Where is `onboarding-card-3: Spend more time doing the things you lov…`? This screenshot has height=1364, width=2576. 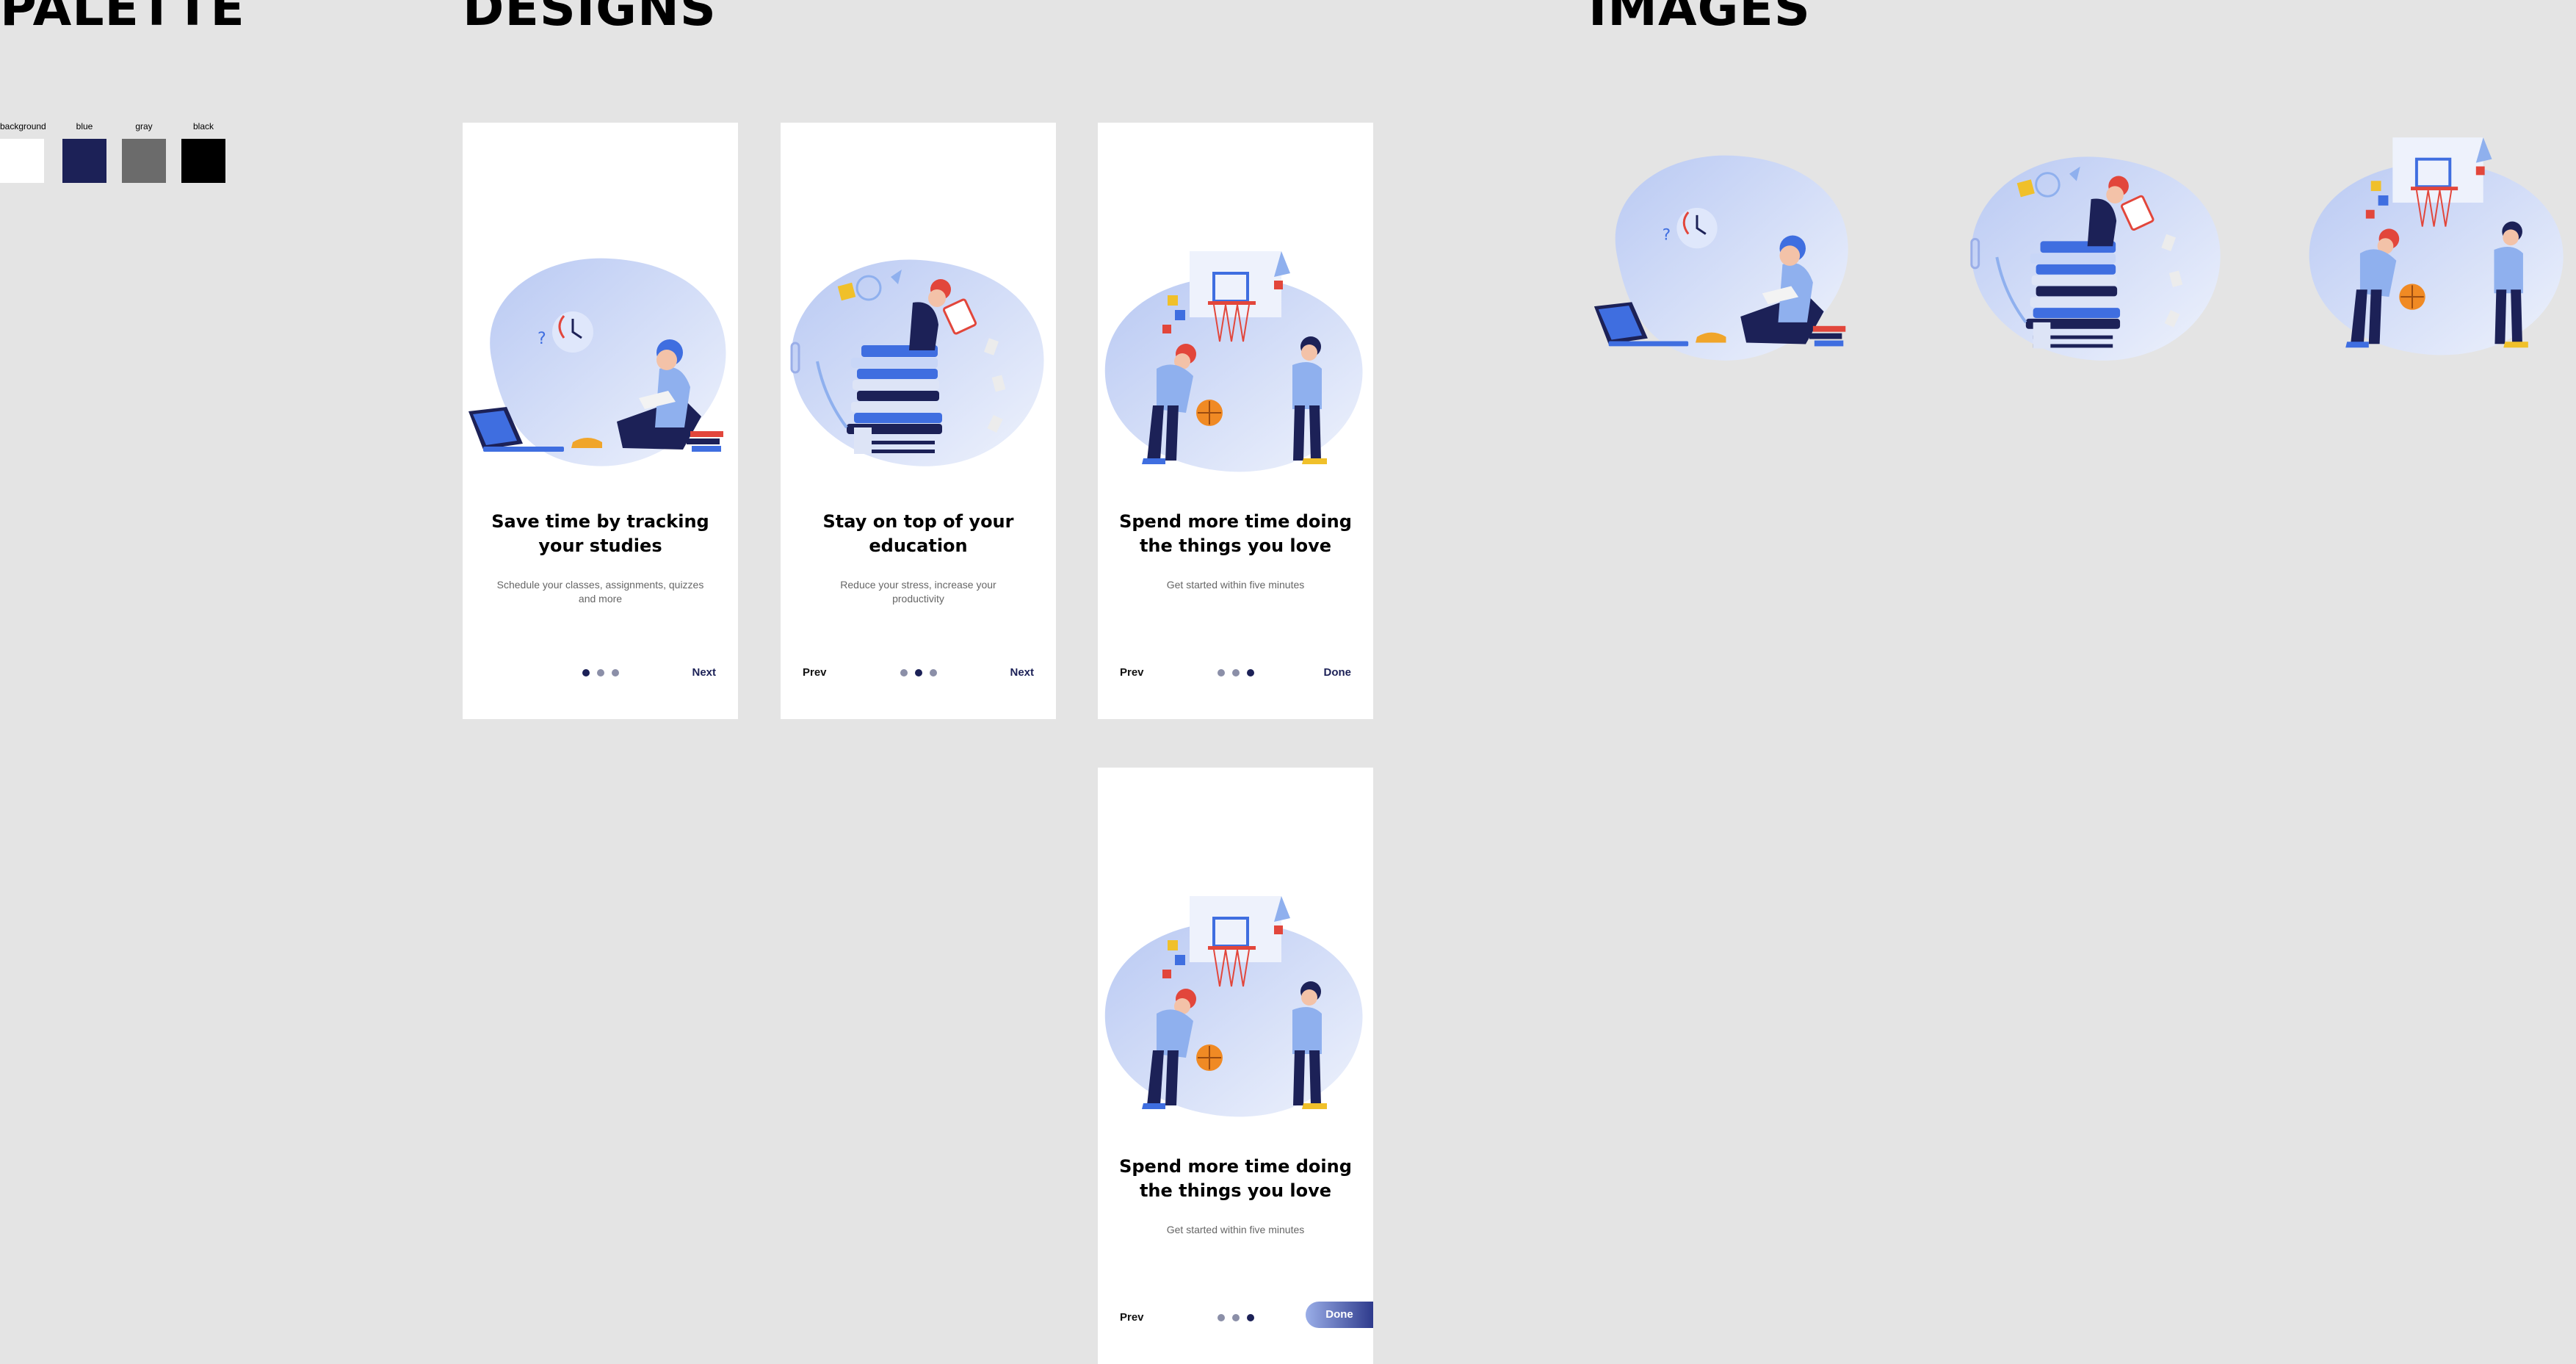 onboarding-card-3: Spend more time doing the things you lov… is located at coordinates (1235, 421).